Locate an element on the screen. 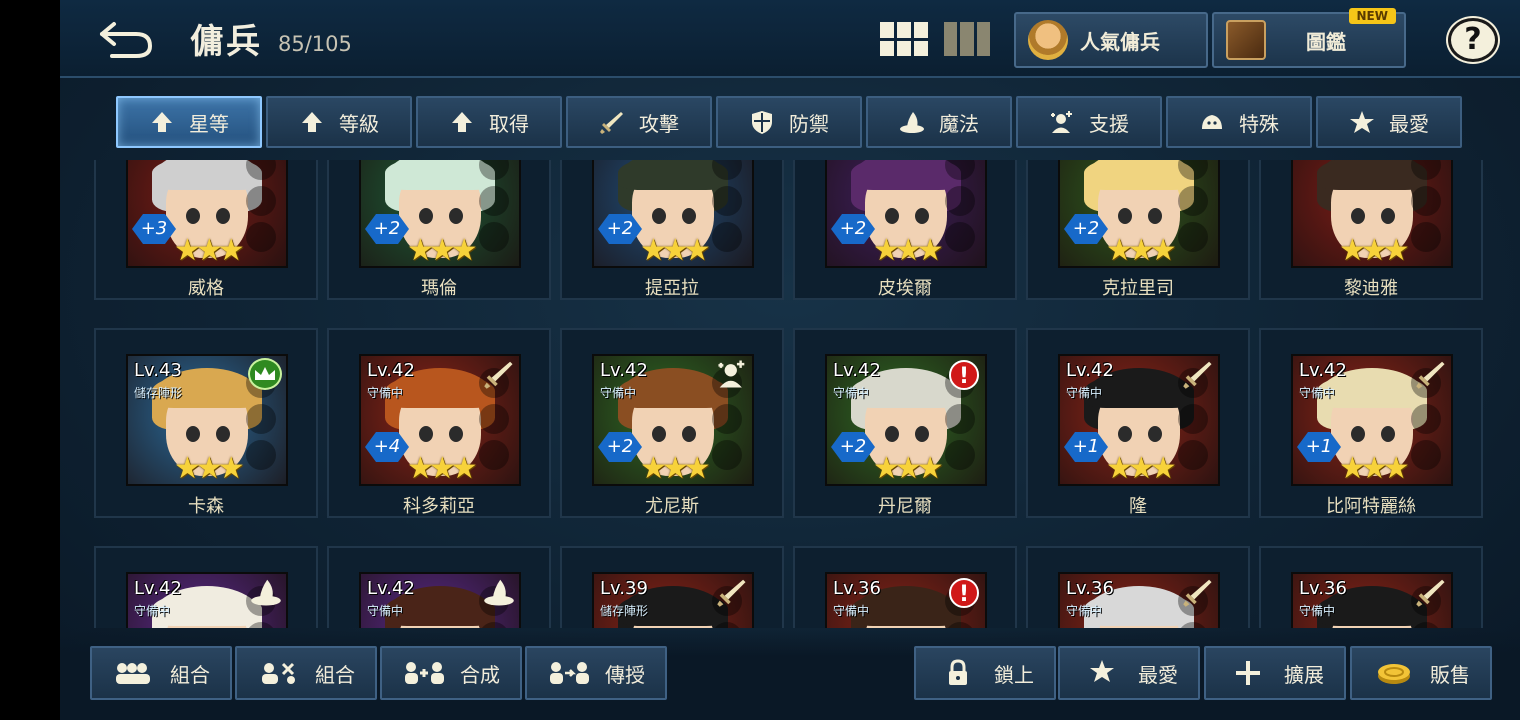 The height and width of the screenshot is (720, 1520). sort-tab-6: 支援 is located at coordinates (1089, 122).